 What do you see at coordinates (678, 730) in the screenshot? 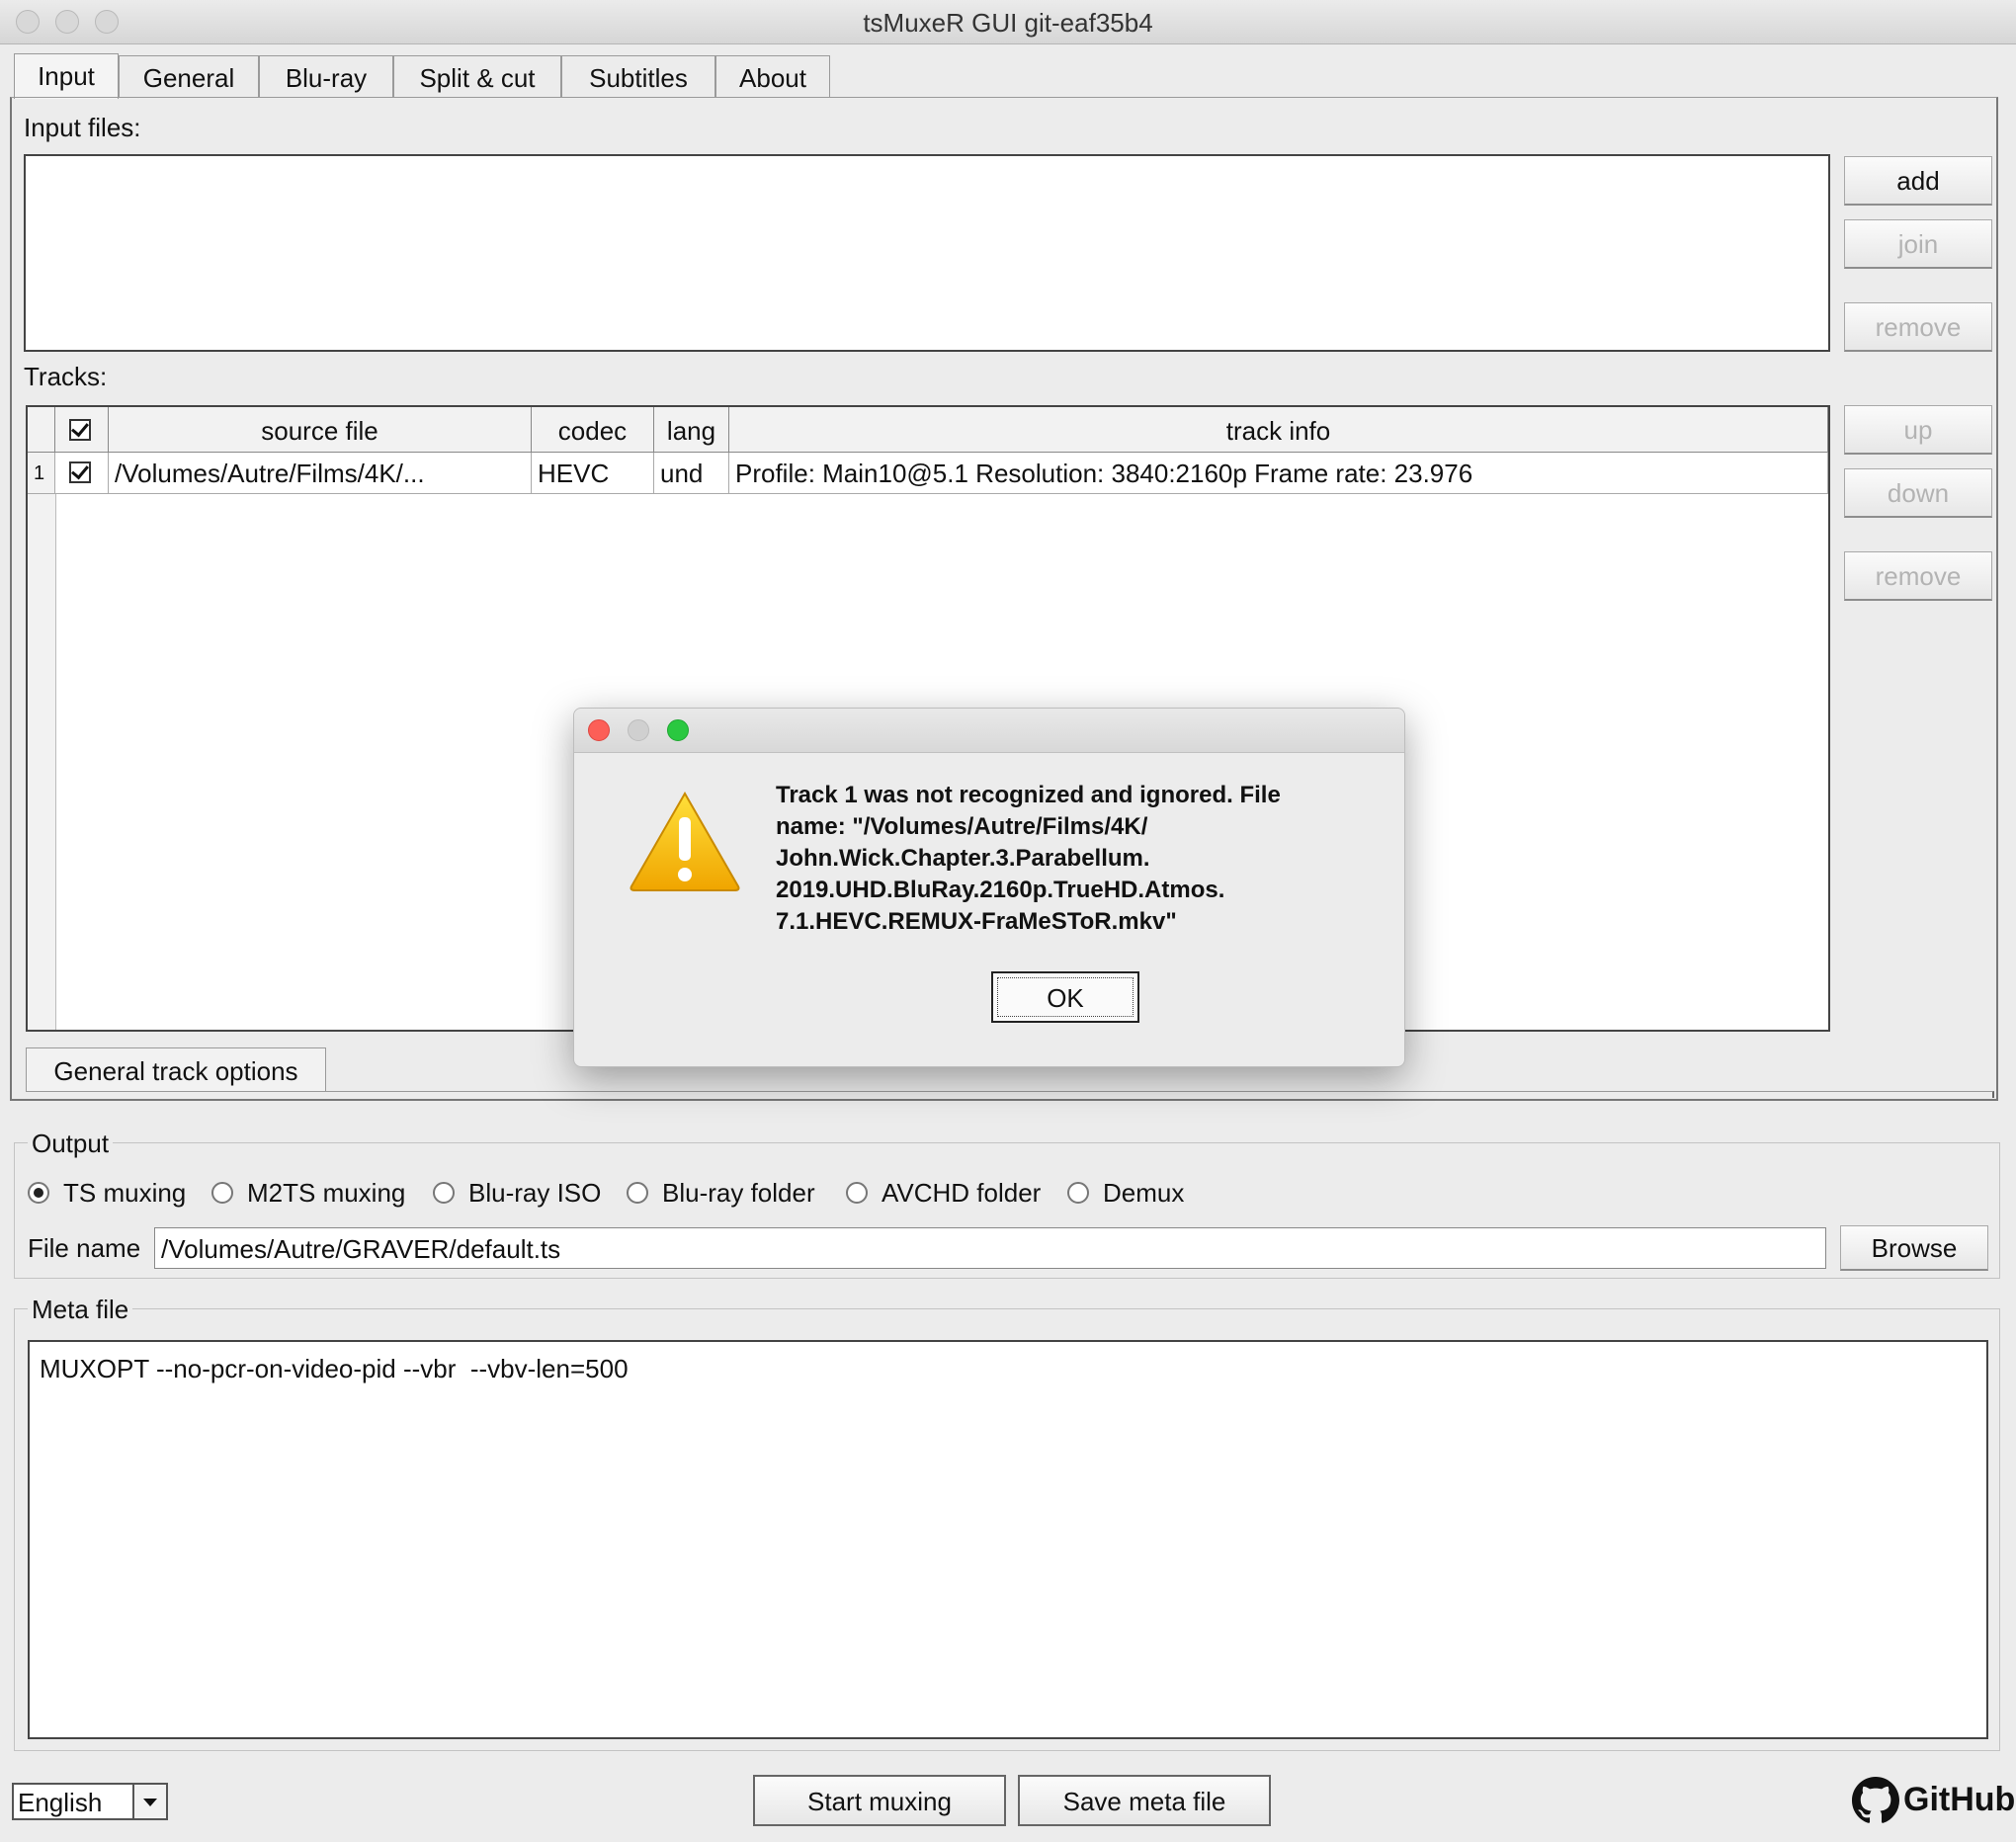
I see `dialog-zoom-button` at bounding box center [678, 730].